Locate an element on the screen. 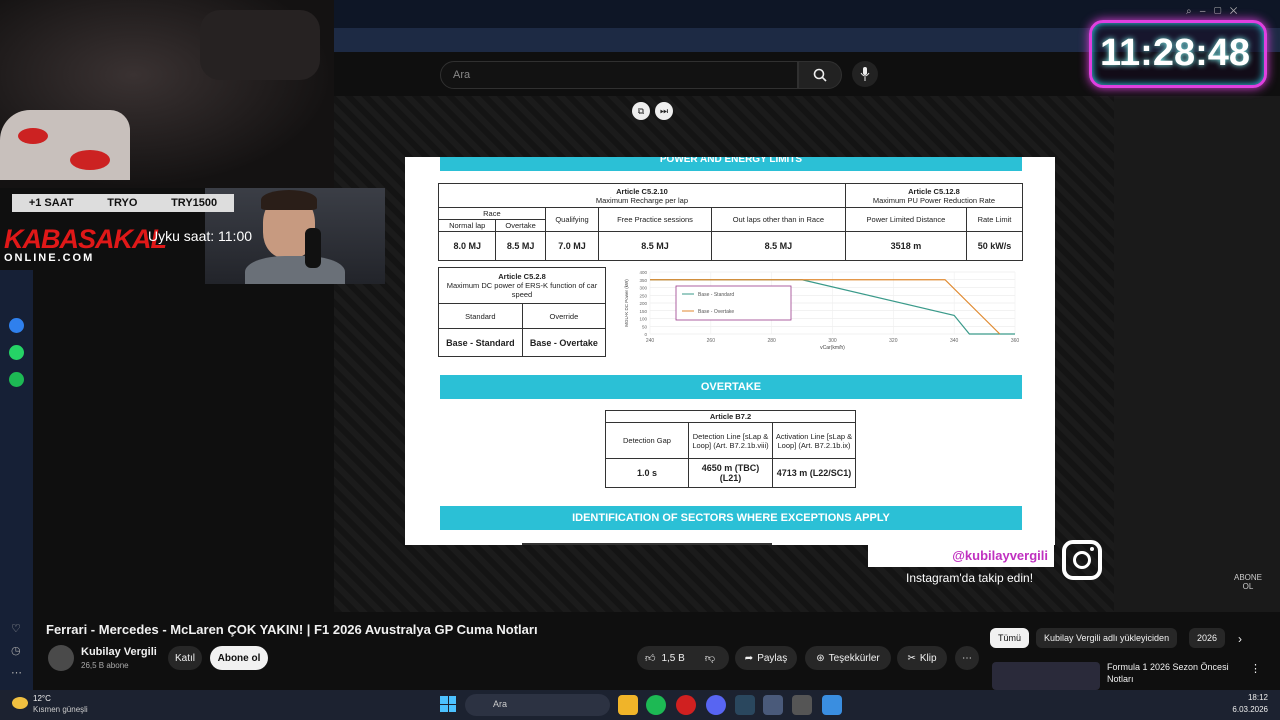  spotify-icon is located at coordinates (16, 379).